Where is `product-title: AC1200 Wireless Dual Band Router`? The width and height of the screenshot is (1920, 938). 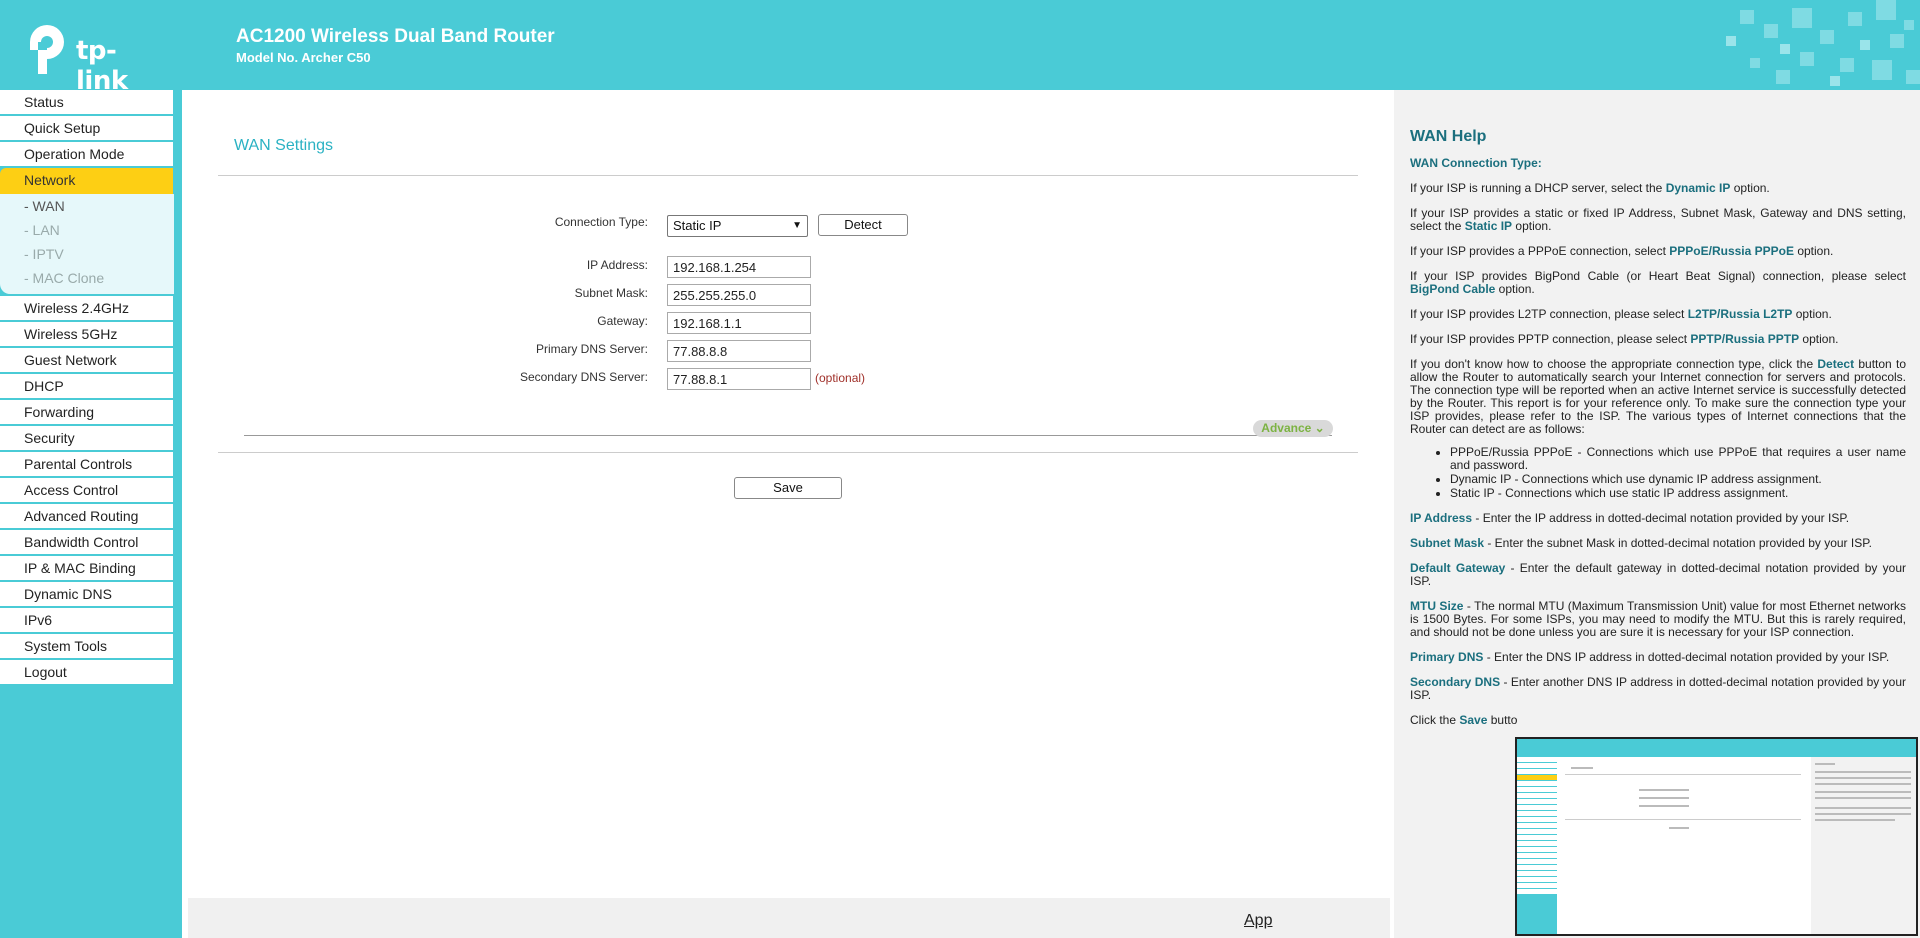 product-title: AC1200 Wireless Dual Band Router is located at coordinates (395, 36).